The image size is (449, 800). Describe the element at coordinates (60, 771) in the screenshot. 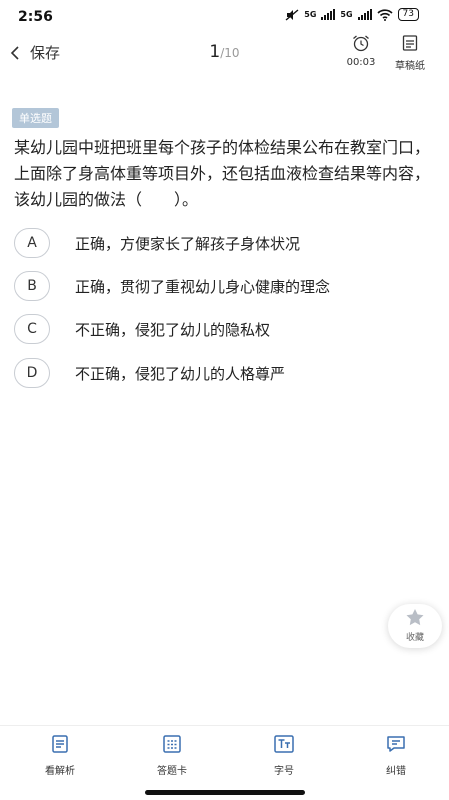

I see `tab-label: 看解析` at that location.